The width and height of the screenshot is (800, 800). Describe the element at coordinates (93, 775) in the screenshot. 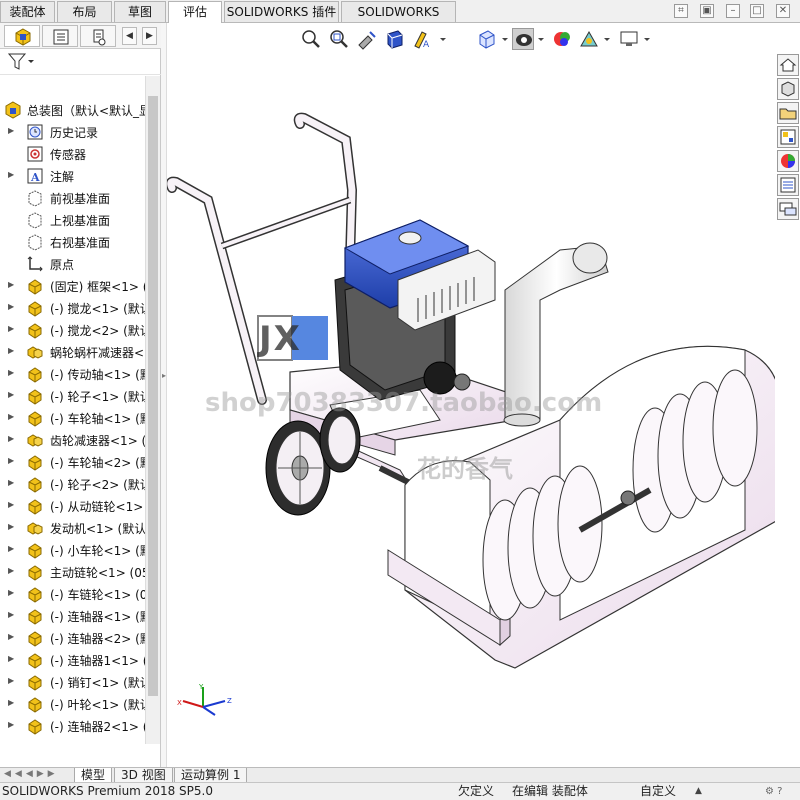

I see `tab-model: 模型` at that location.